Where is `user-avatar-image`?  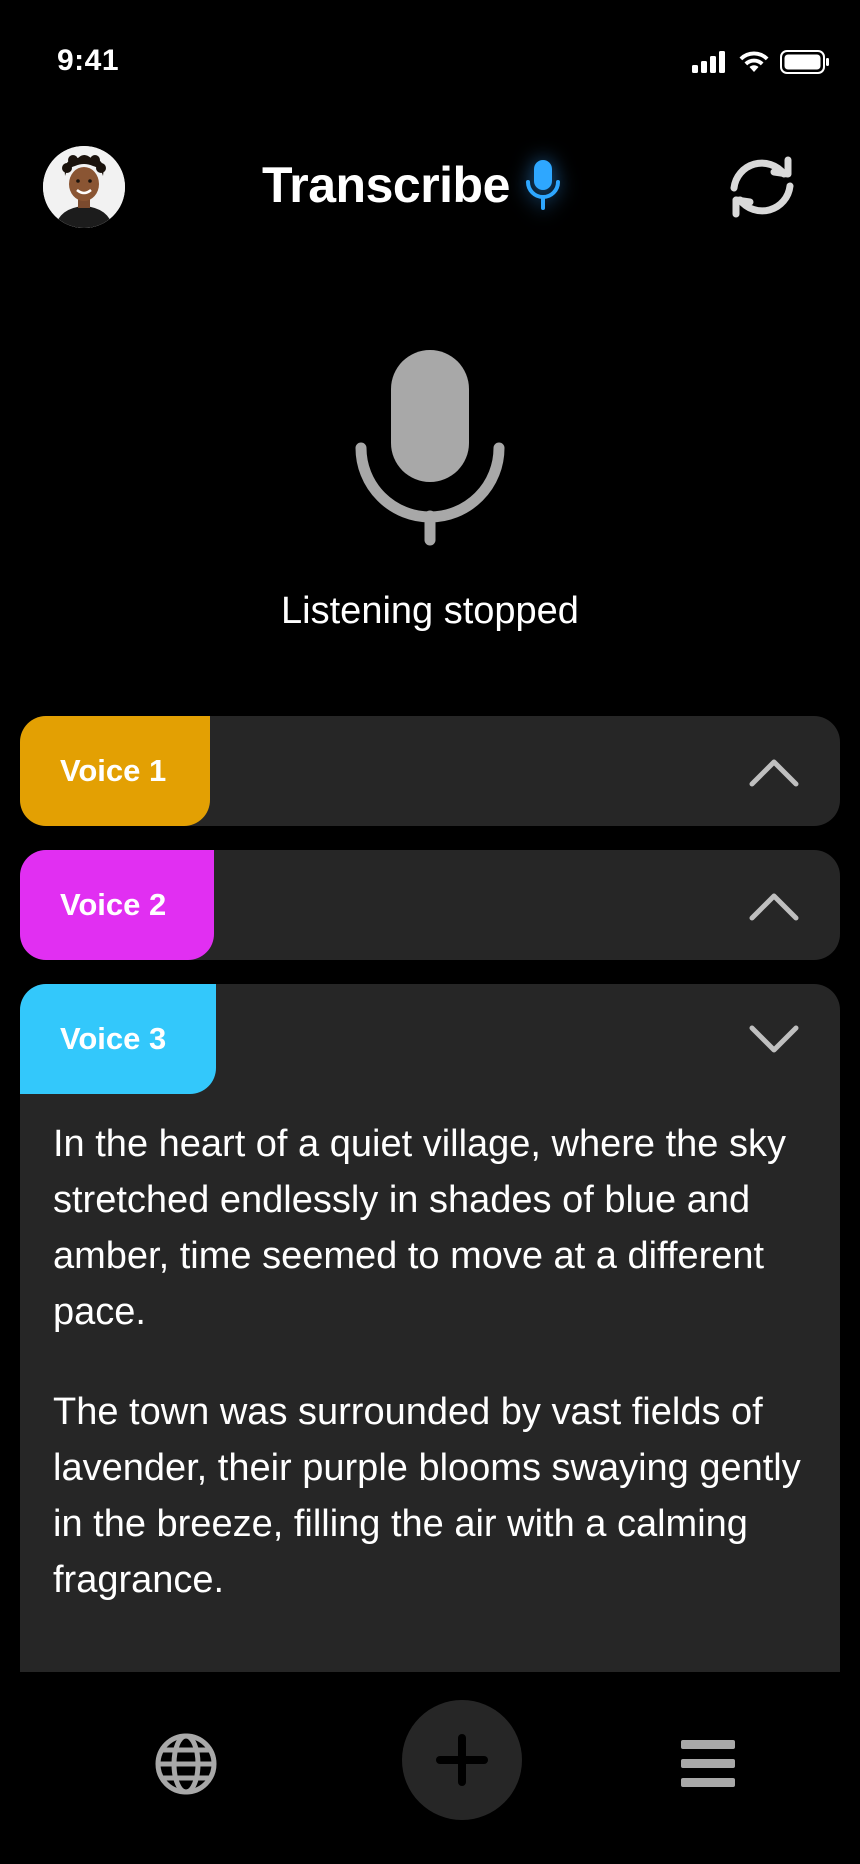 user-avatar-image is located at coordinates (84, 187).